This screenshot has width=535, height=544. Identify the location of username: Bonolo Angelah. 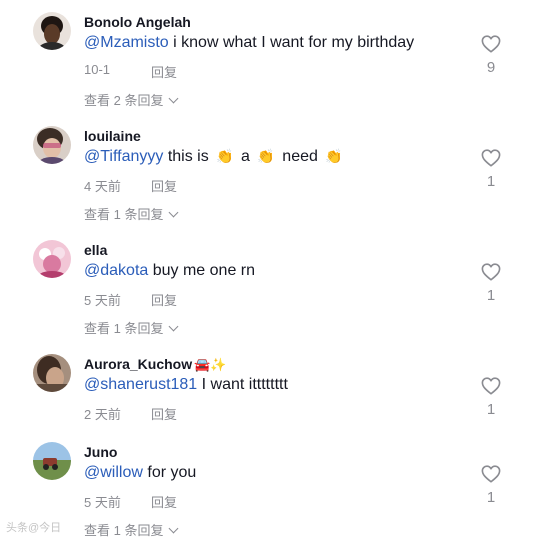
(137, 22).